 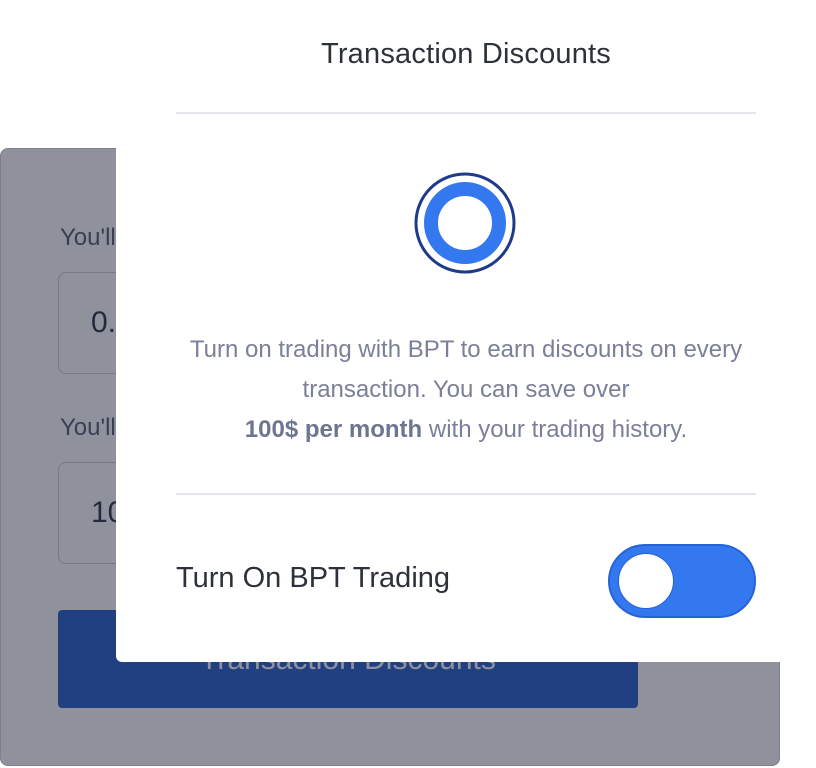 What do you see at coordinates (646, 581) in the screenshot?
I see `toggle-knob` at bounding box center [646, 581].